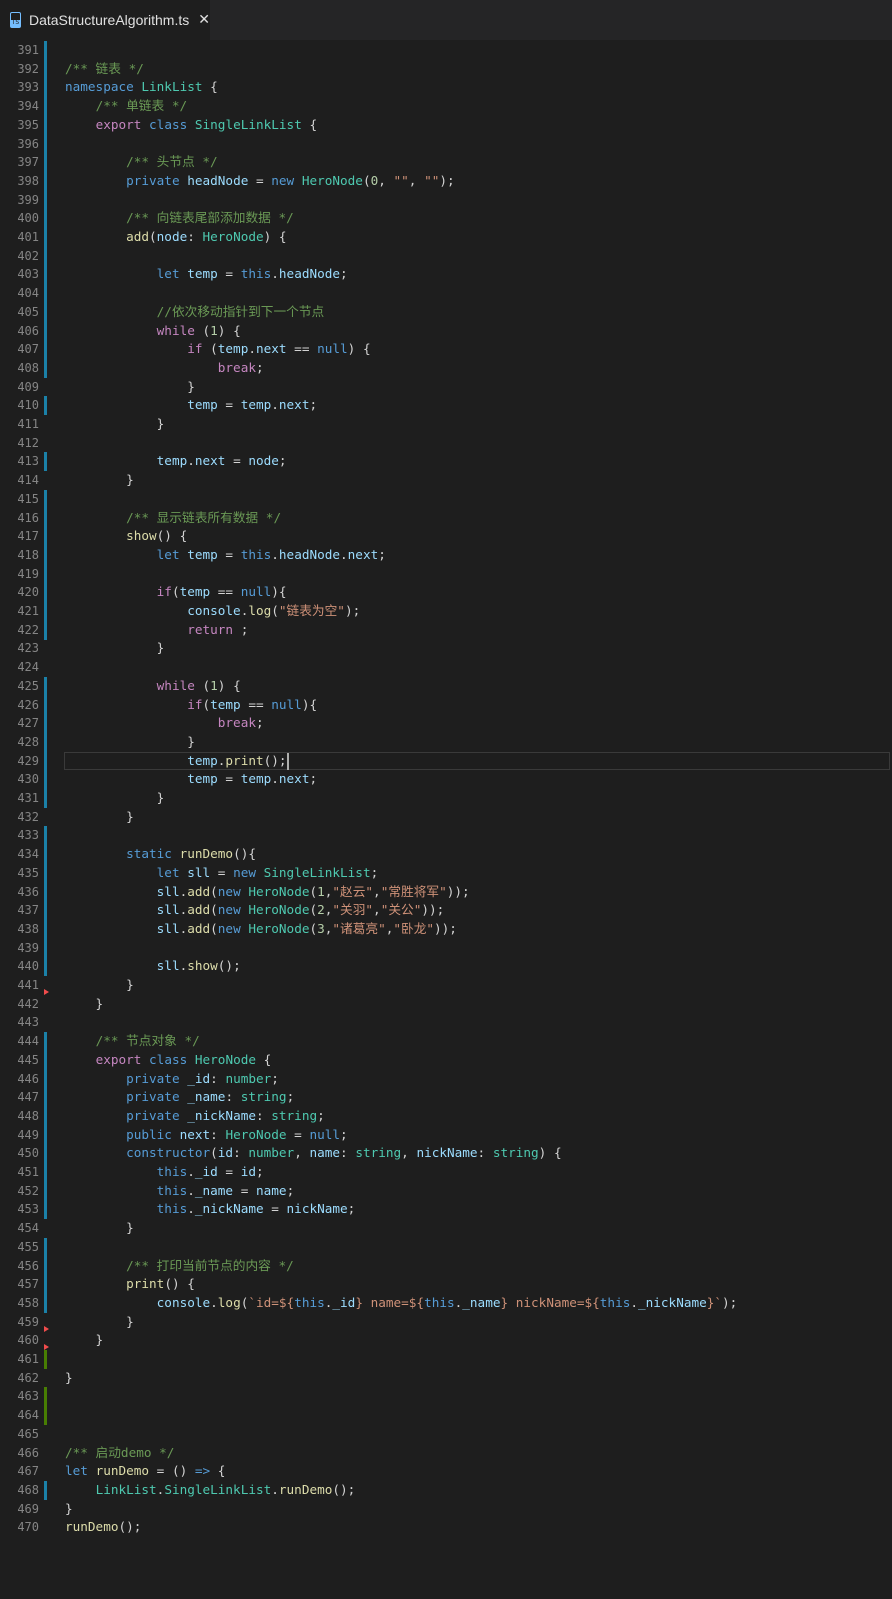  What do you see at coordinates (446, 1378) in the screenshot?
I see `code-line: 462}` at bounding box center [446, 1378].